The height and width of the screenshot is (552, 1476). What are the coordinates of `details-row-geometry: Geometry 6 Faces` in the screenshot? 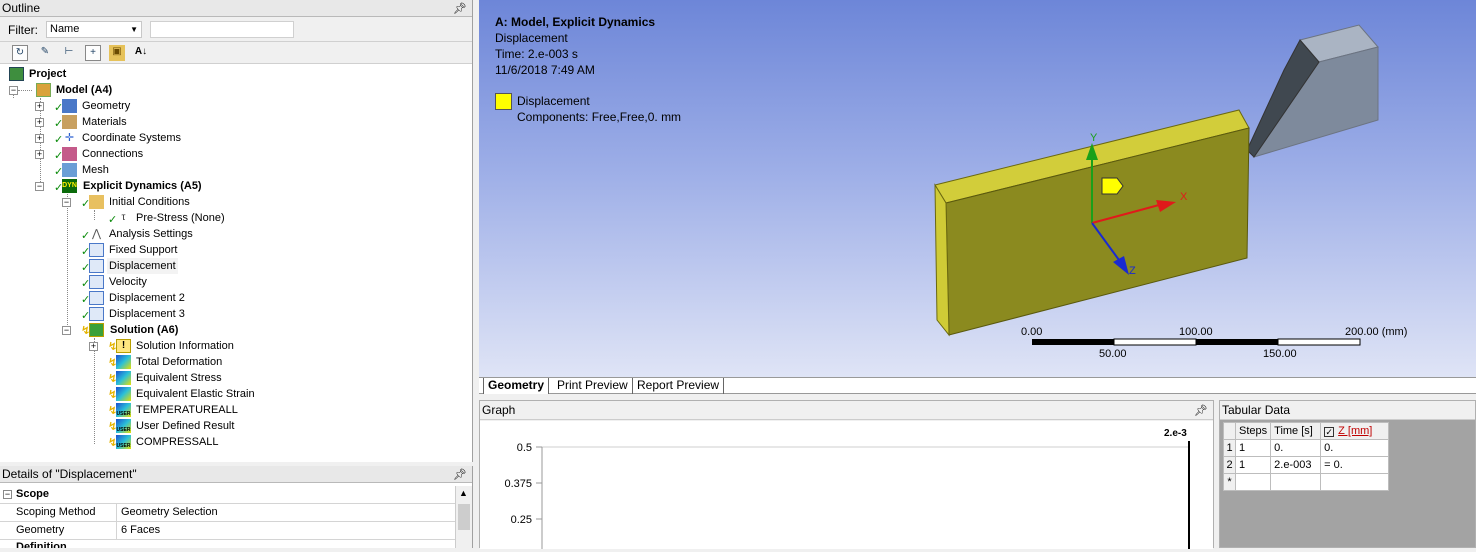 It's located at (227, 531).